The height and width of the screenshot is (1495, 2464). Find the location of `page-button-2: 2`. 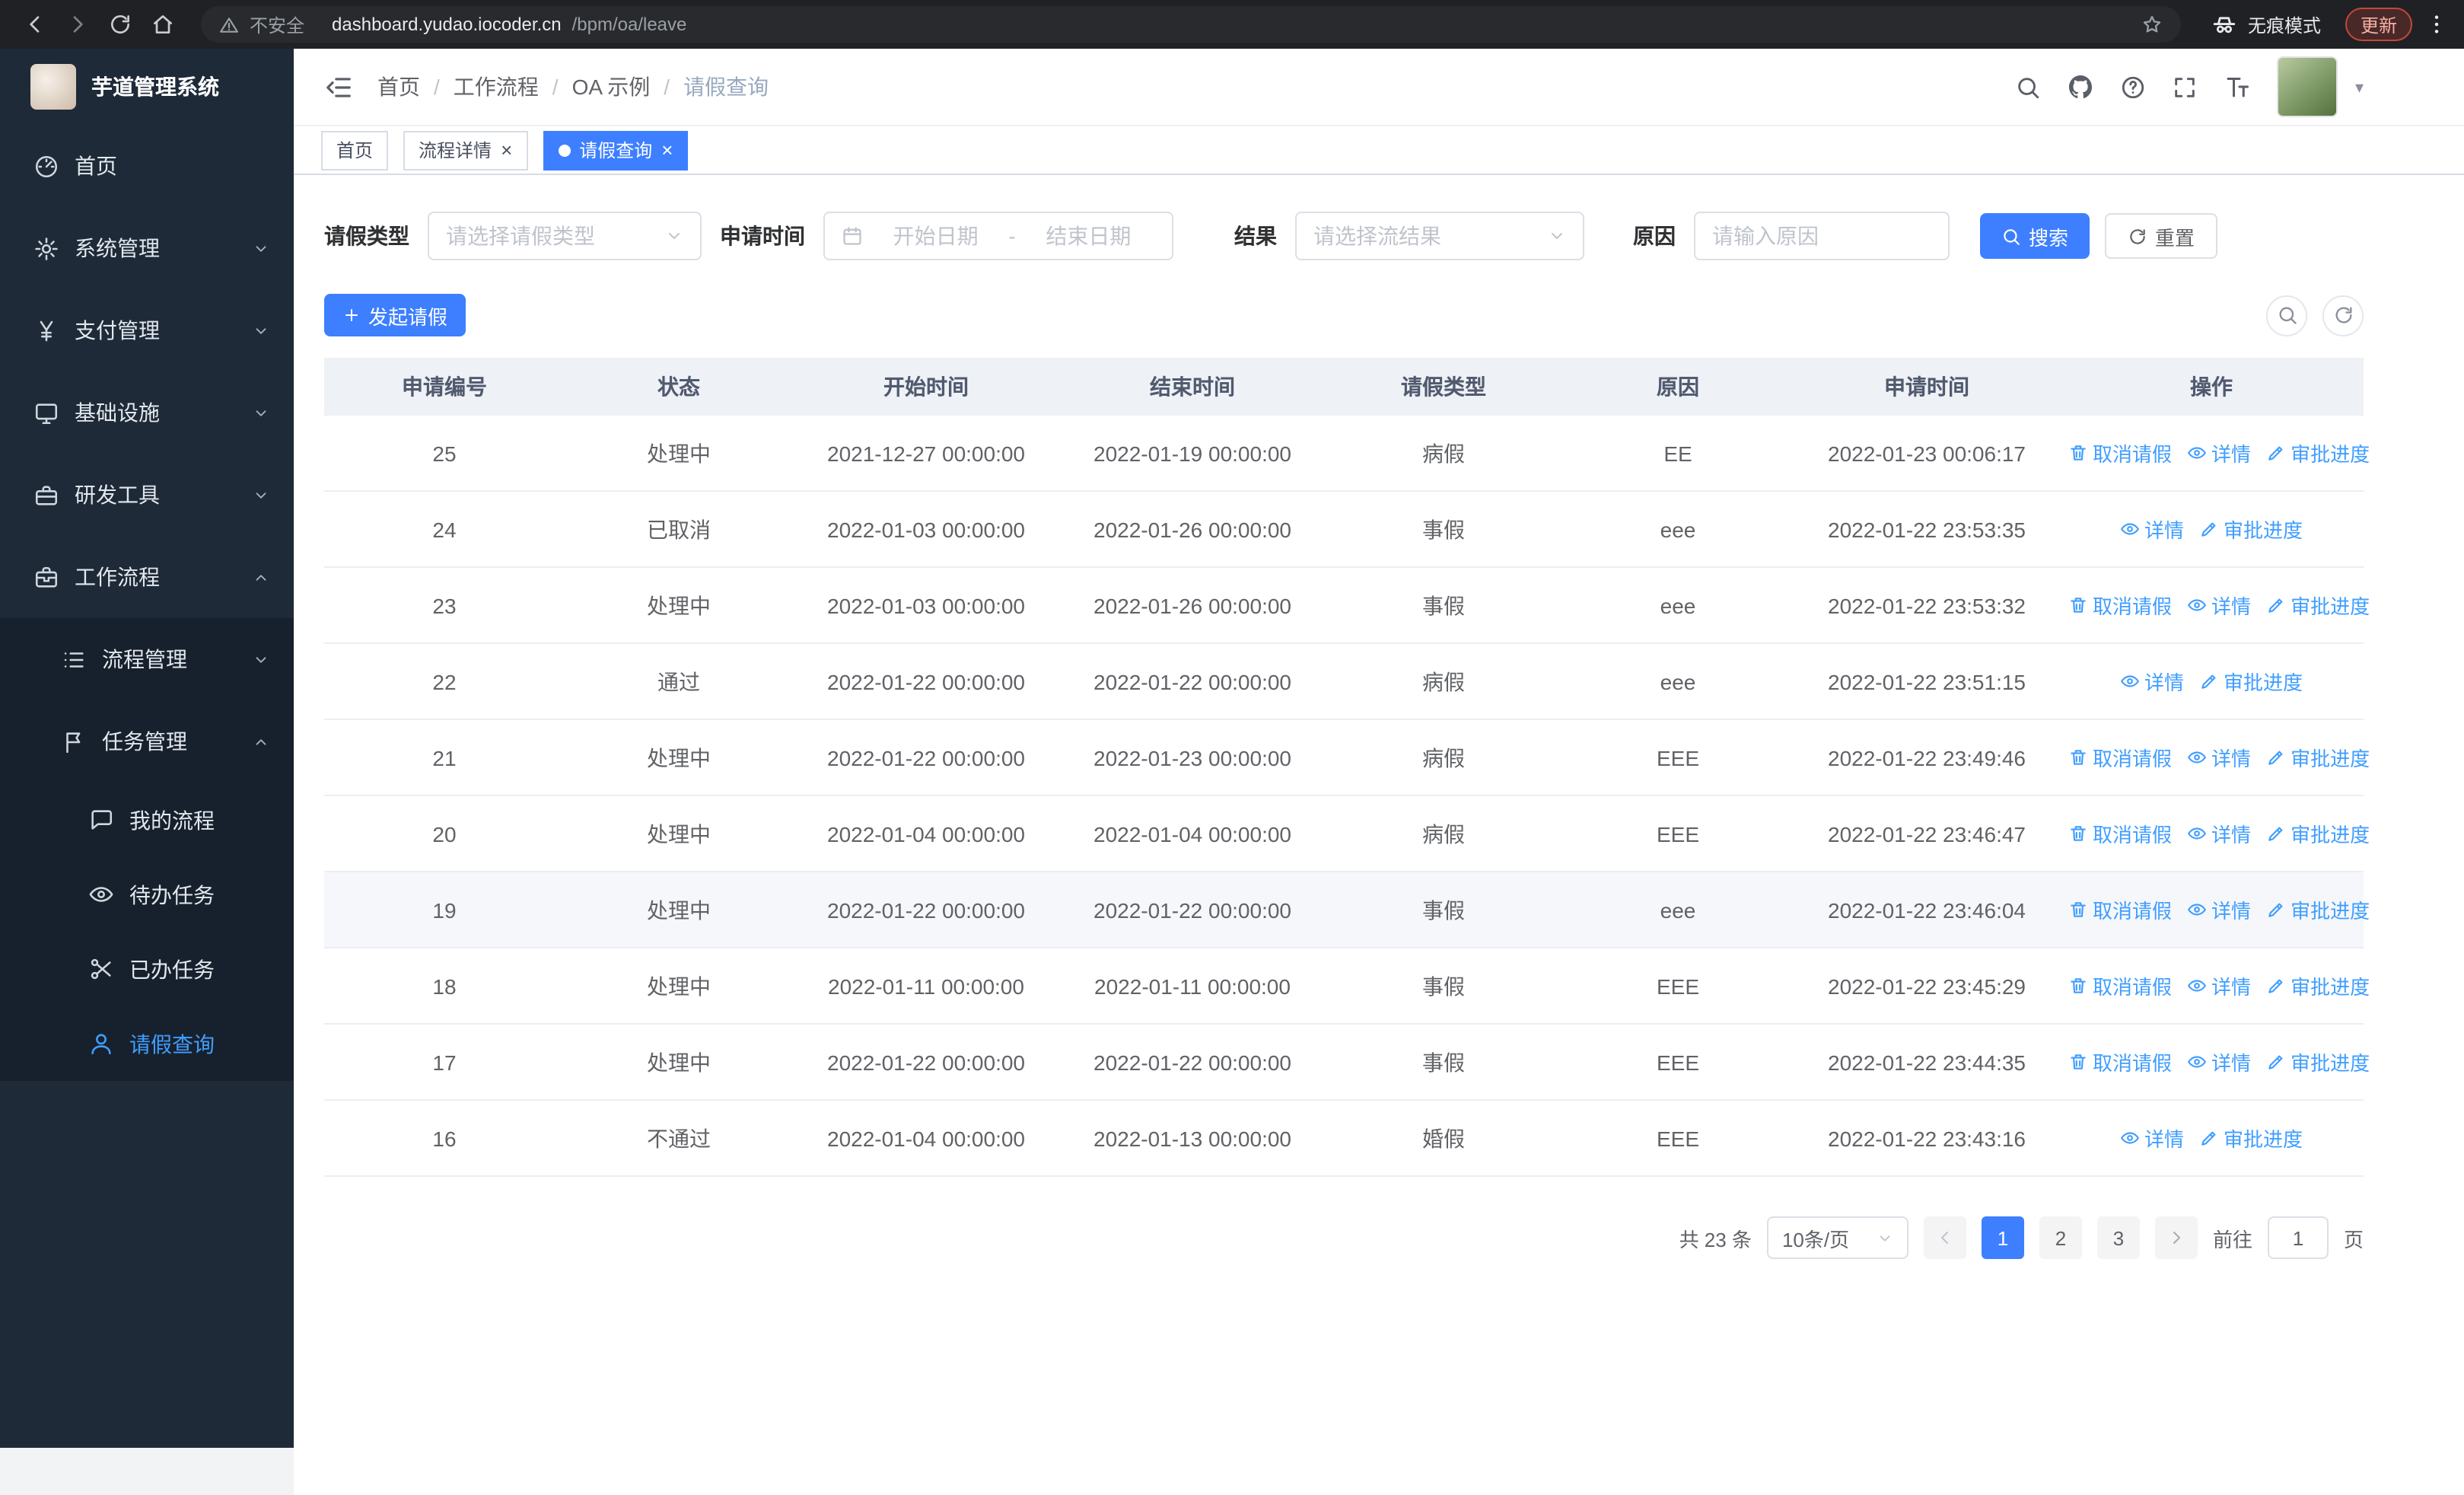

page-button-2: 2 is located at coordinates (2060, 1238).